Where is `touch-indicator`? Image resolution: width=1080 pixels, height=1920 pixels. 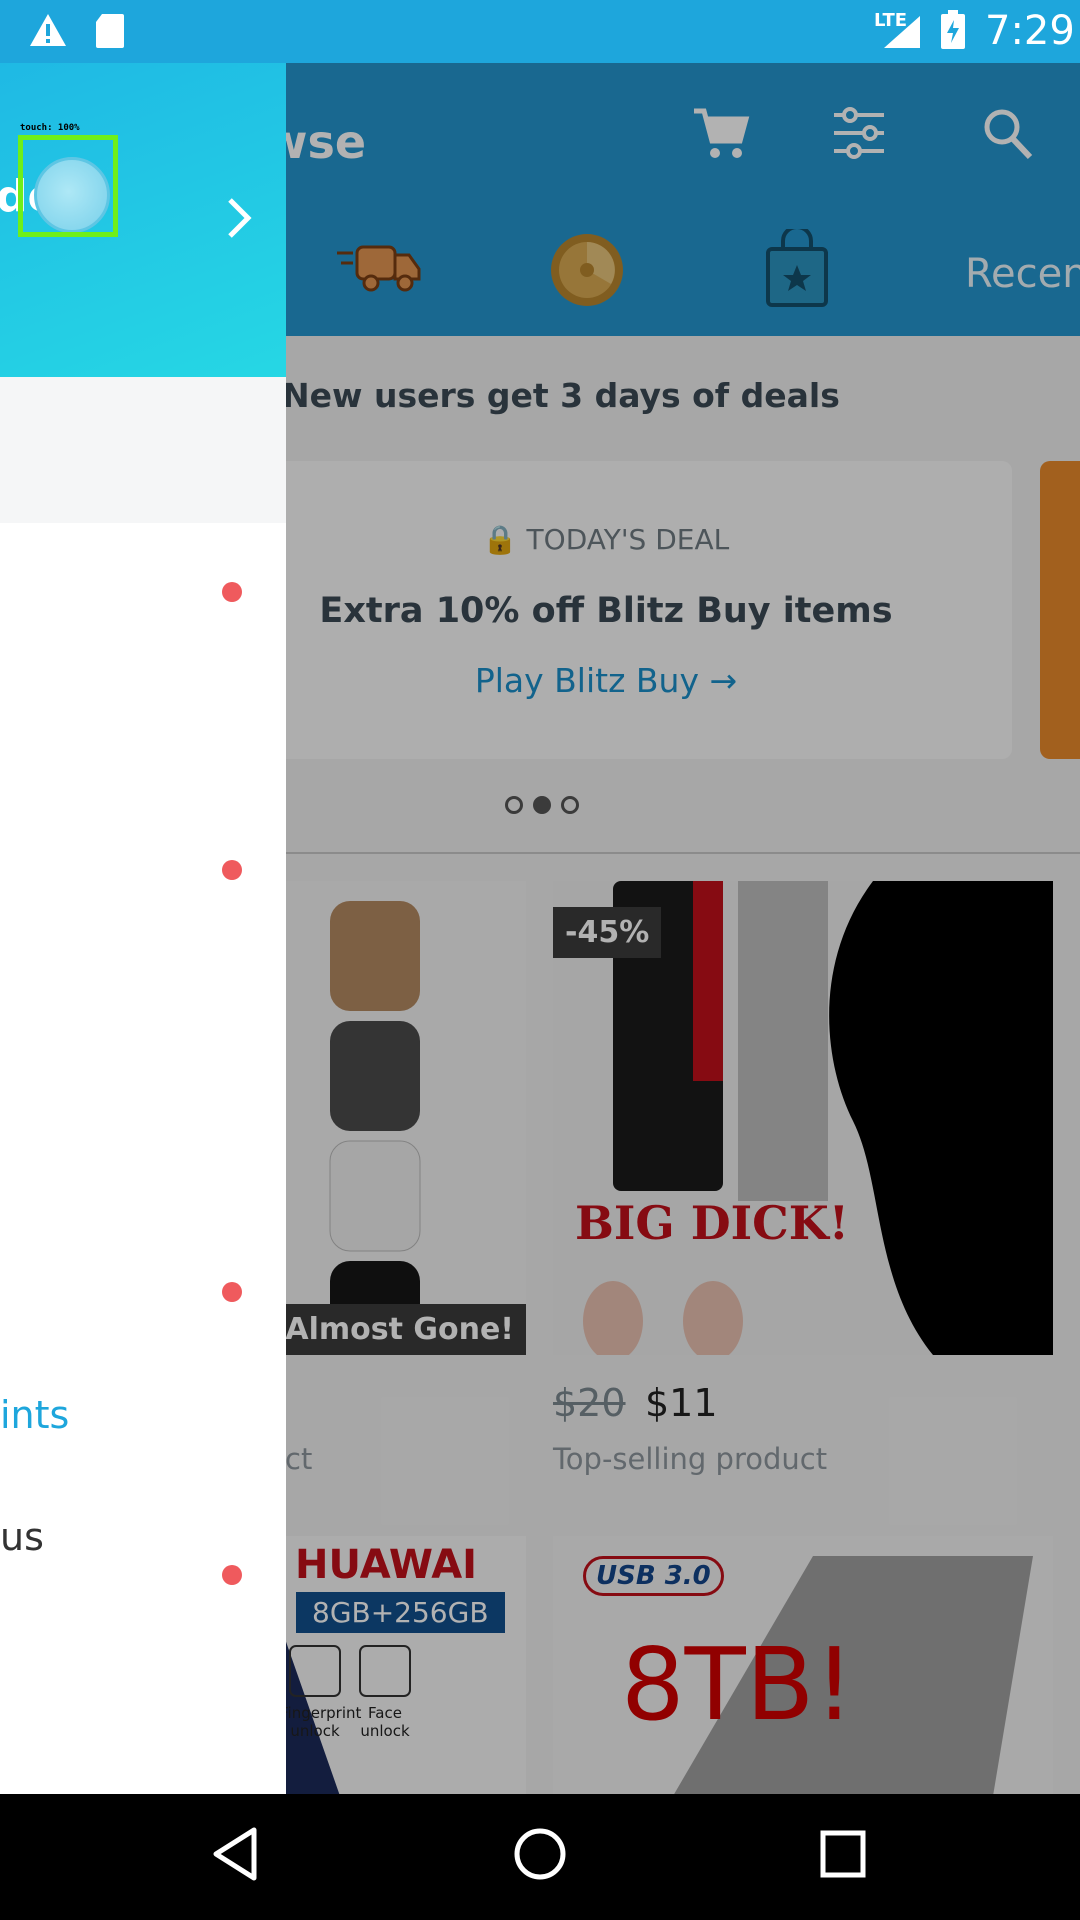
touch-indicator is located at coordinates (68, 186).